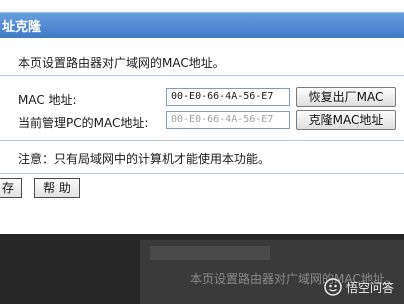 This screenshot has height=304, width=404. Describe the element at coordinates (369, 287) in the screenshot. I see `watermark-text: 悟空问答` at that location.